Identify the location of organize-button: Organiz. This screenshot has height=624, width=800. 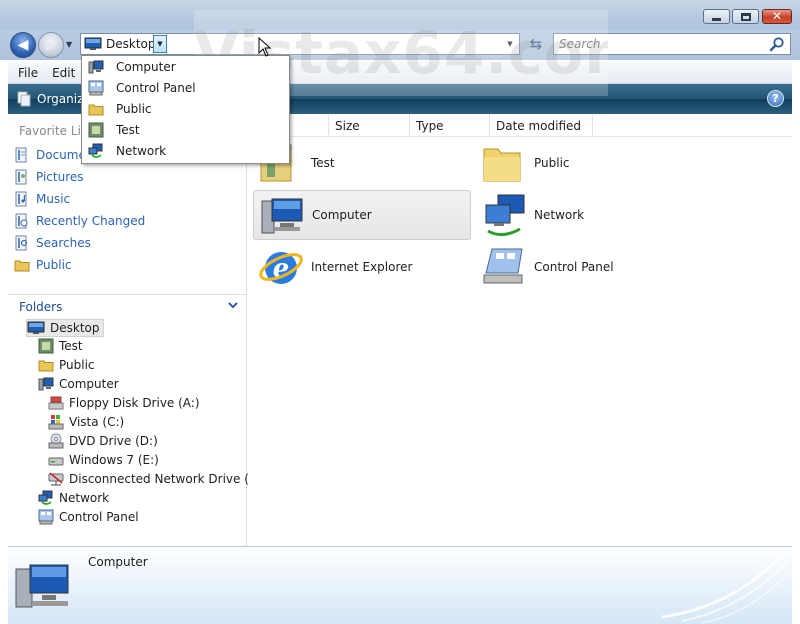
(45, 99).